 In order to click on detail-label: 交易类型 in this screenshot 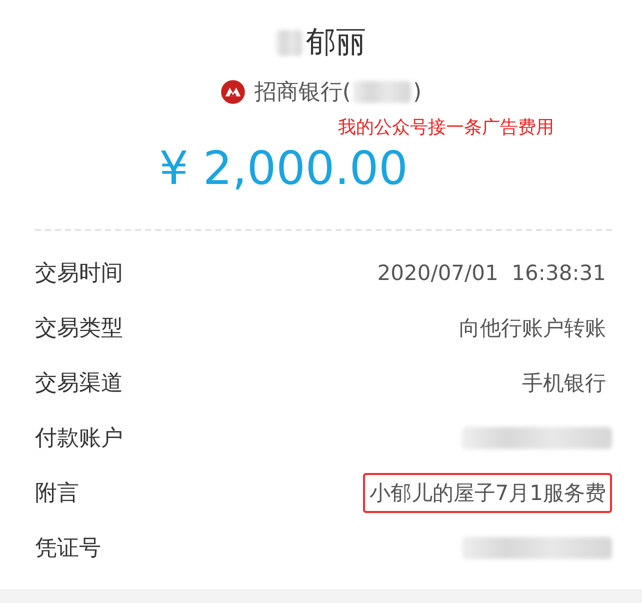, I will do `click(79, 328)`.